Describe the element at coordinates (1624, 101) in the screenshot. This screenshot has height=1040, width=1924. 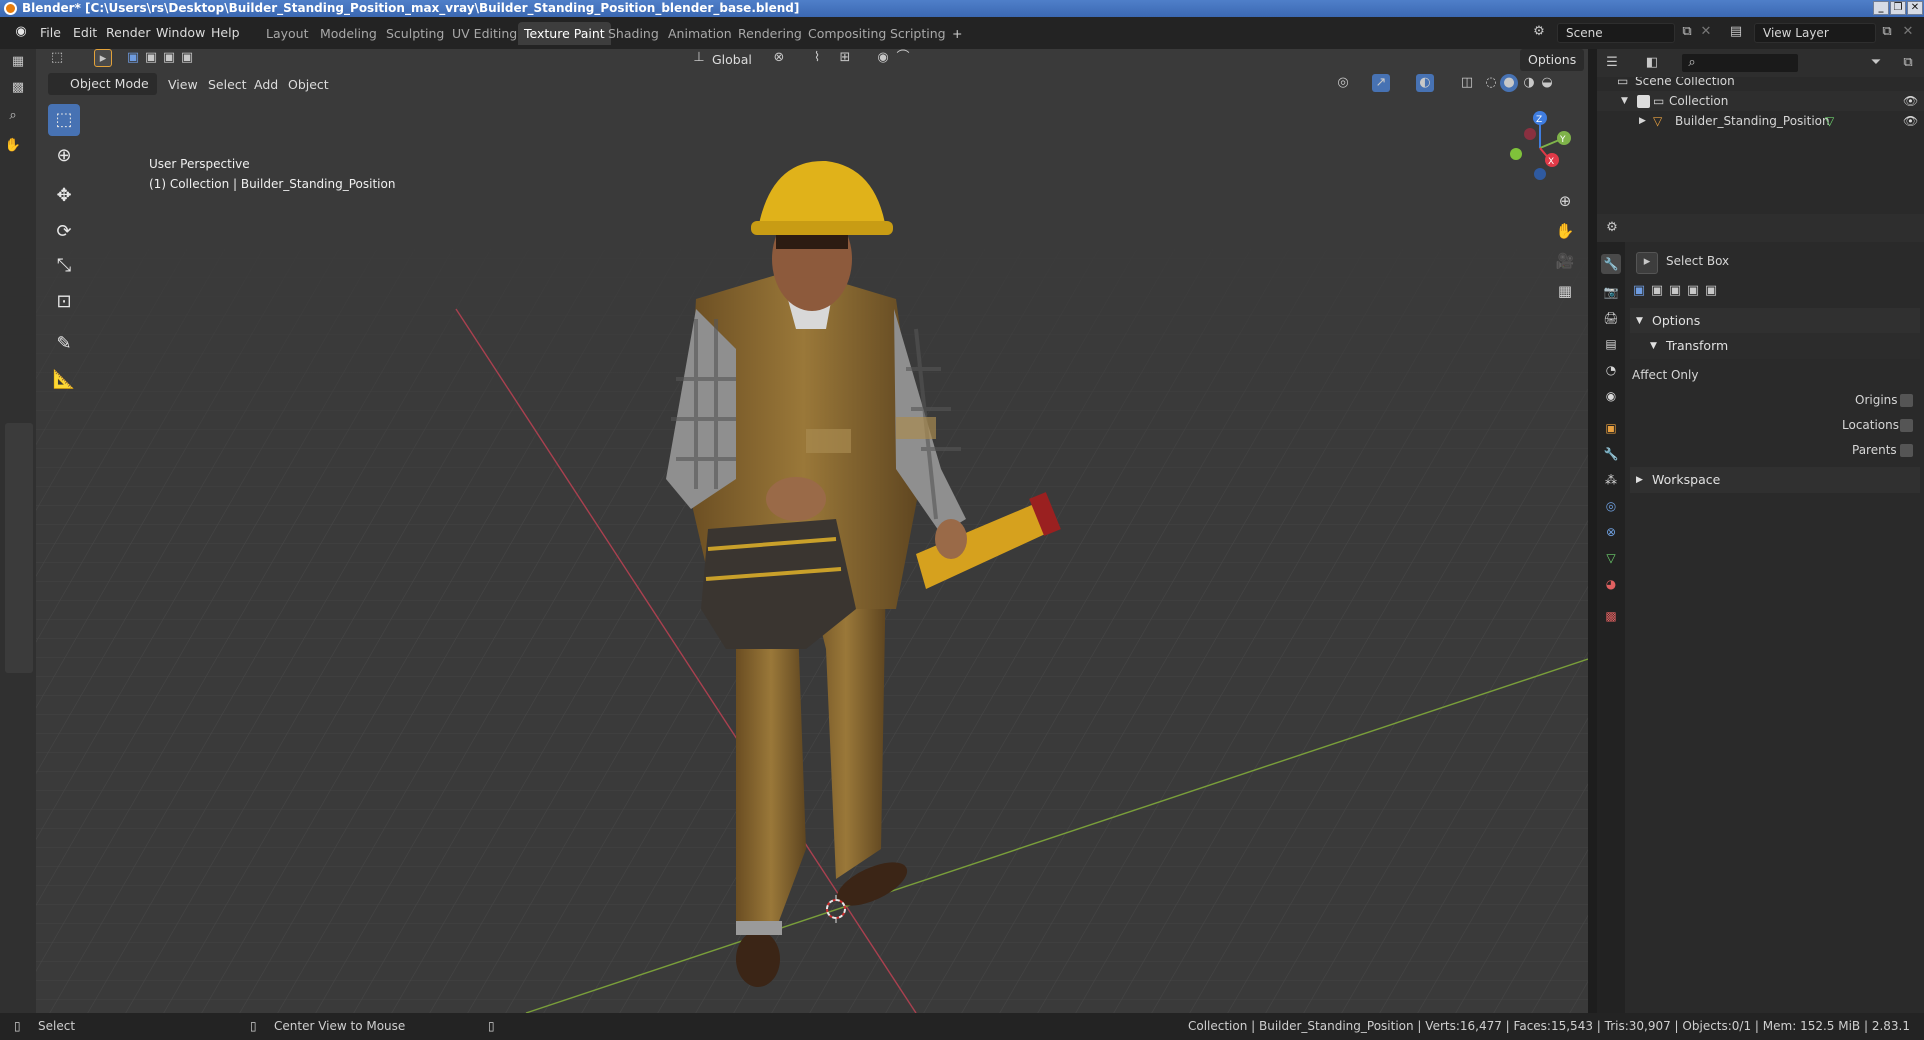
I see `expand-collection-icon: ▼` at that location.